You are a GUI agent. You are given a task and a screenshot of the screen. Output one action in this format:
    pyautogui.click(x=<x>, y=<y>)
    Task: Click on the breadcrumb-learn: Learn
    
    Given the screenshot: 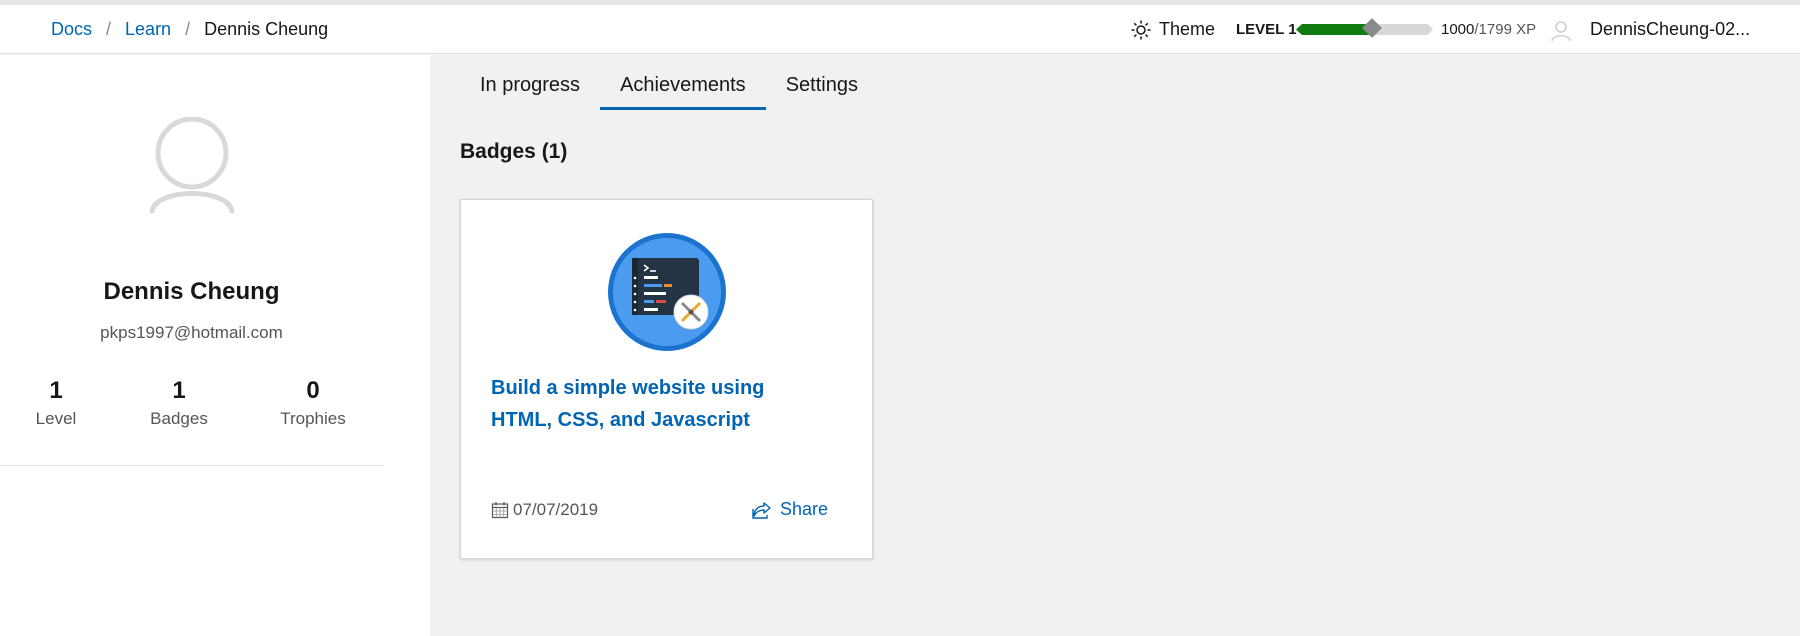 What is the action you would take?
    pyautogui.click(x=148, y=29)
    